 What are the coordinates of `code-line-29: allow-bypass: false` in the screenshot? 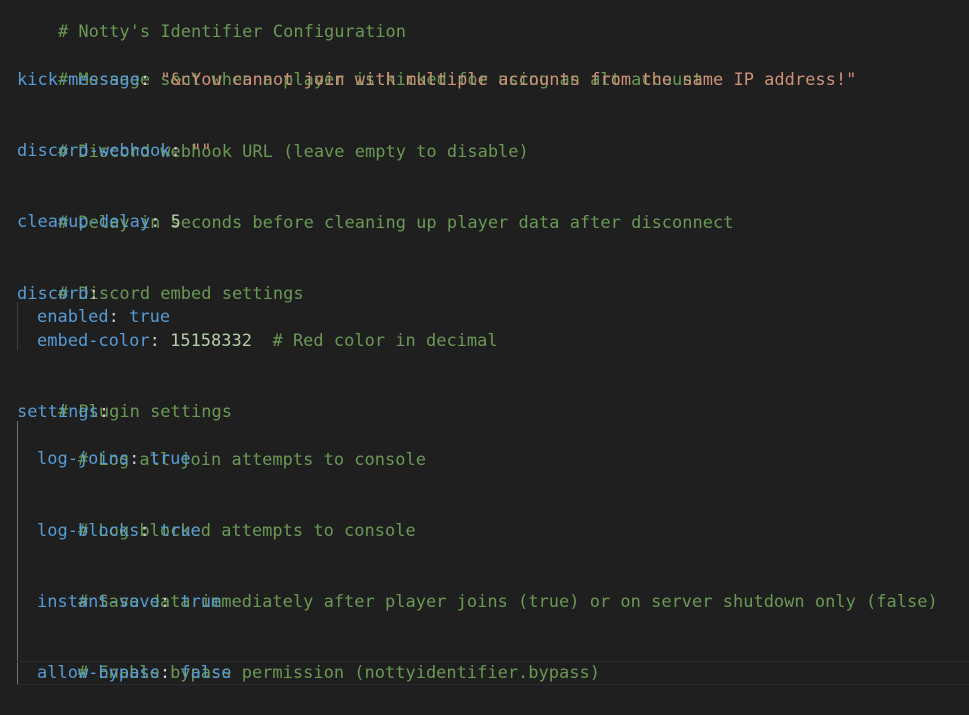 It's located at (134, 673).